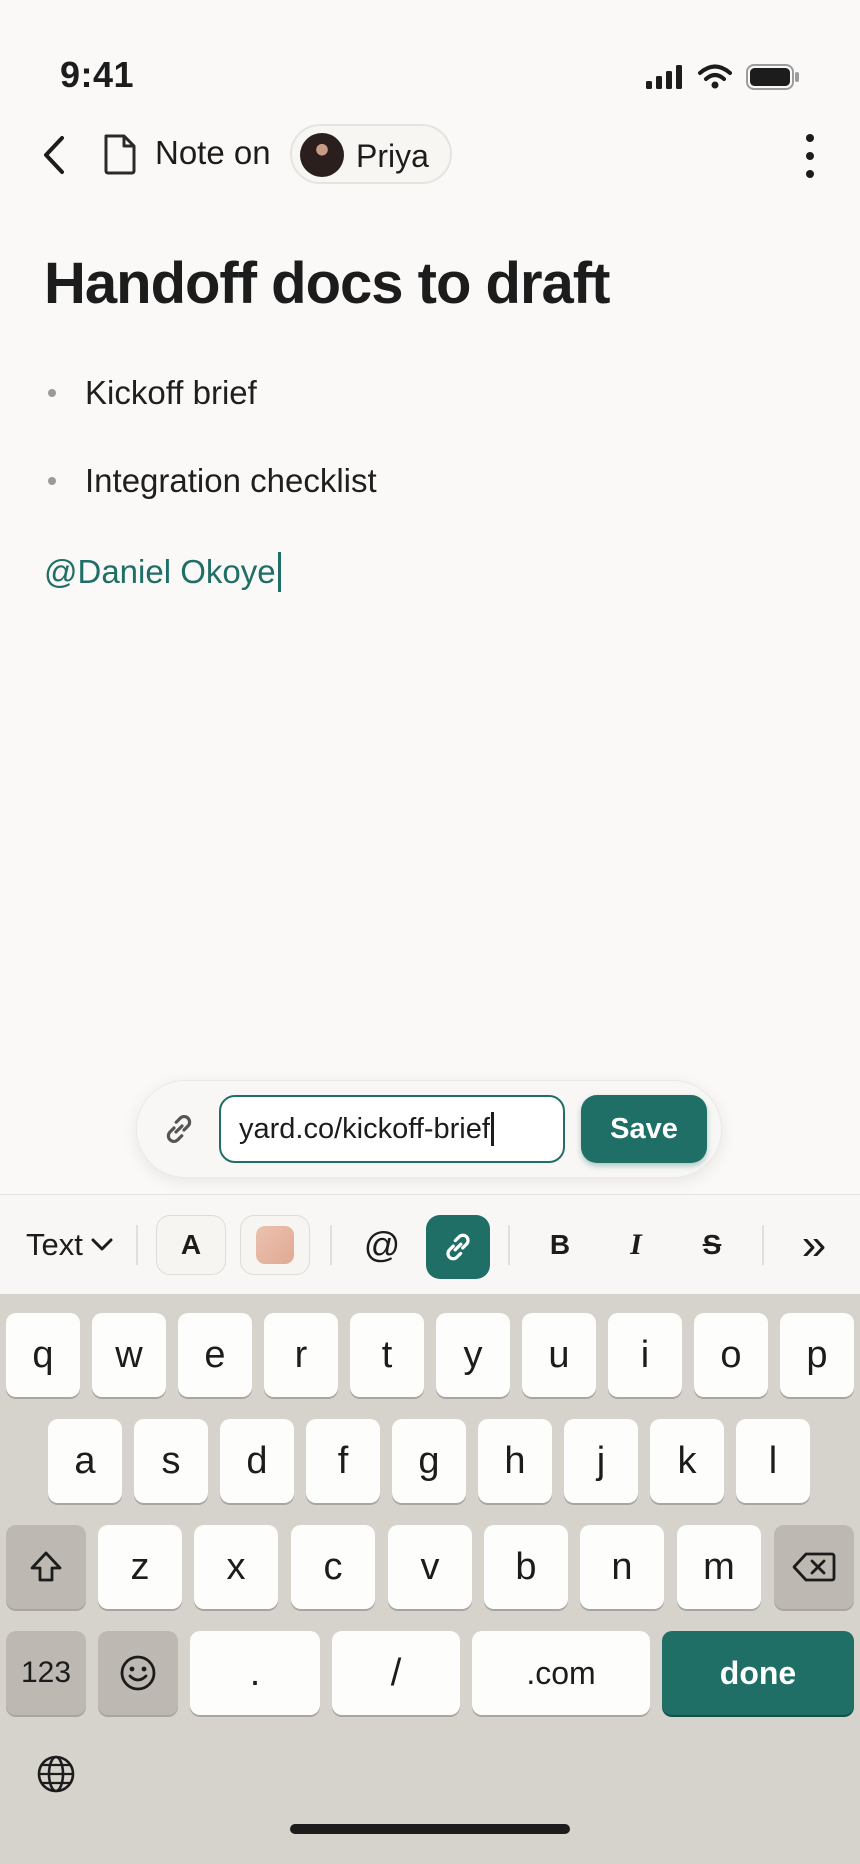 Image resolution: width=860 pixels, height=1864 pixels. I want to click on list-item: Integration checklist, so click(210, 481).